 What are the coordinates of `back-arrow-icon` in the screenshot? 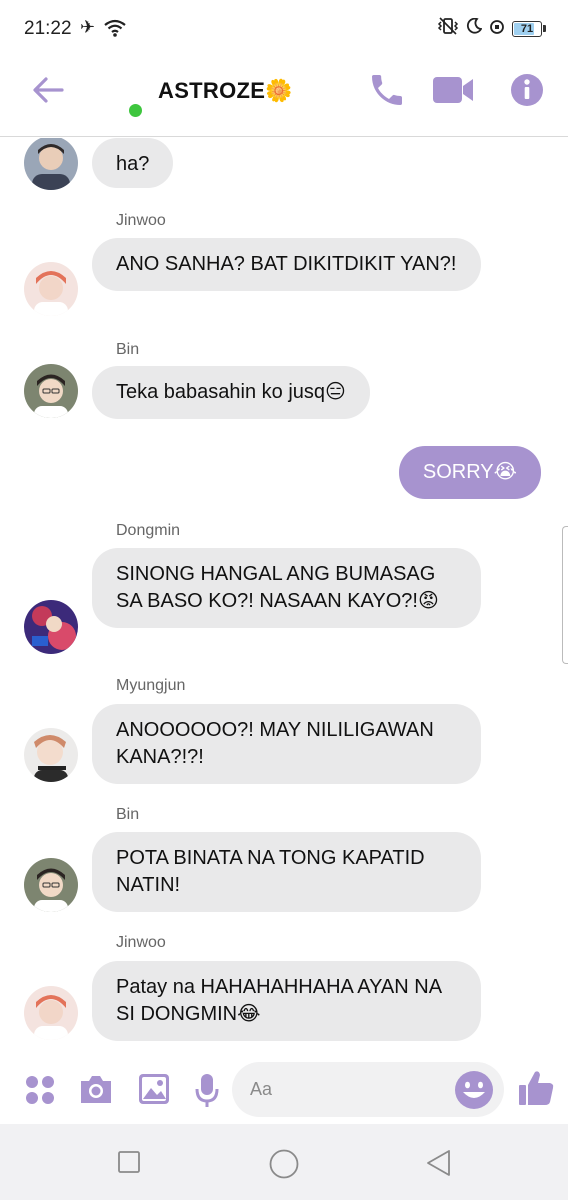 It's located at (48, 92).